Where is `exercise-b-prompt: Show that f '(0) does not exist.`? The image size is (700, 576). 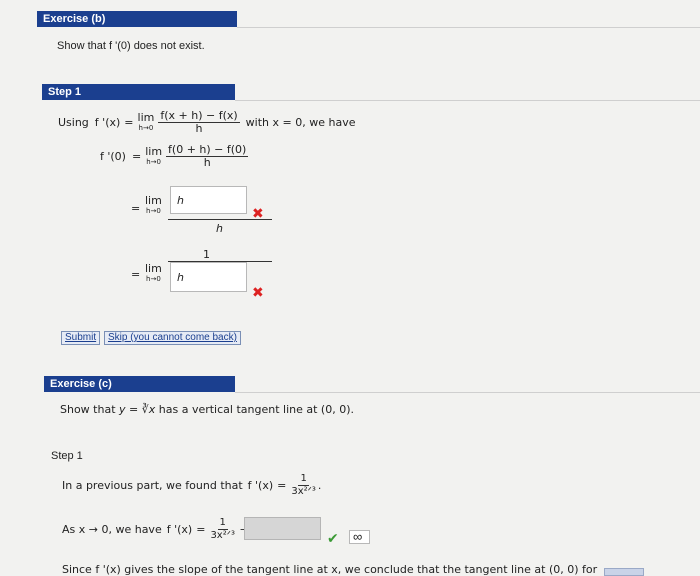 exercise-b-prompt: Show that f '(0) does not exist. is located at coordinates (131, 46).